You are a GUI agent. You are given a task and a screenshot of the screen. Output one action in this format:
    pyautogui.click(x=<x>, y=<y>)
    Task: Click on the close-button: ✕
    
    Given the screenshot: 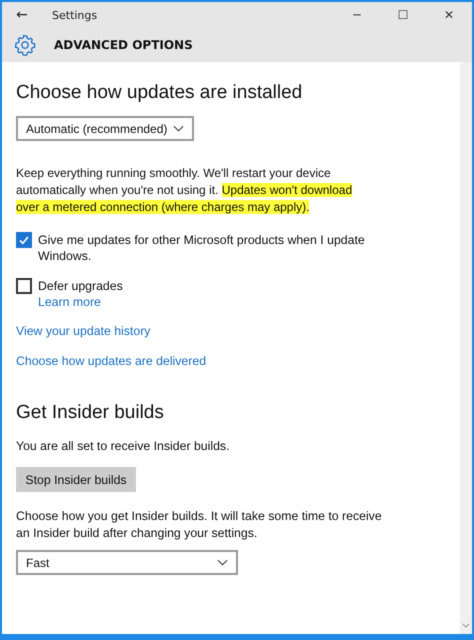 What is the action you would take?
    pyautogui.click(x=449, y=15)
    